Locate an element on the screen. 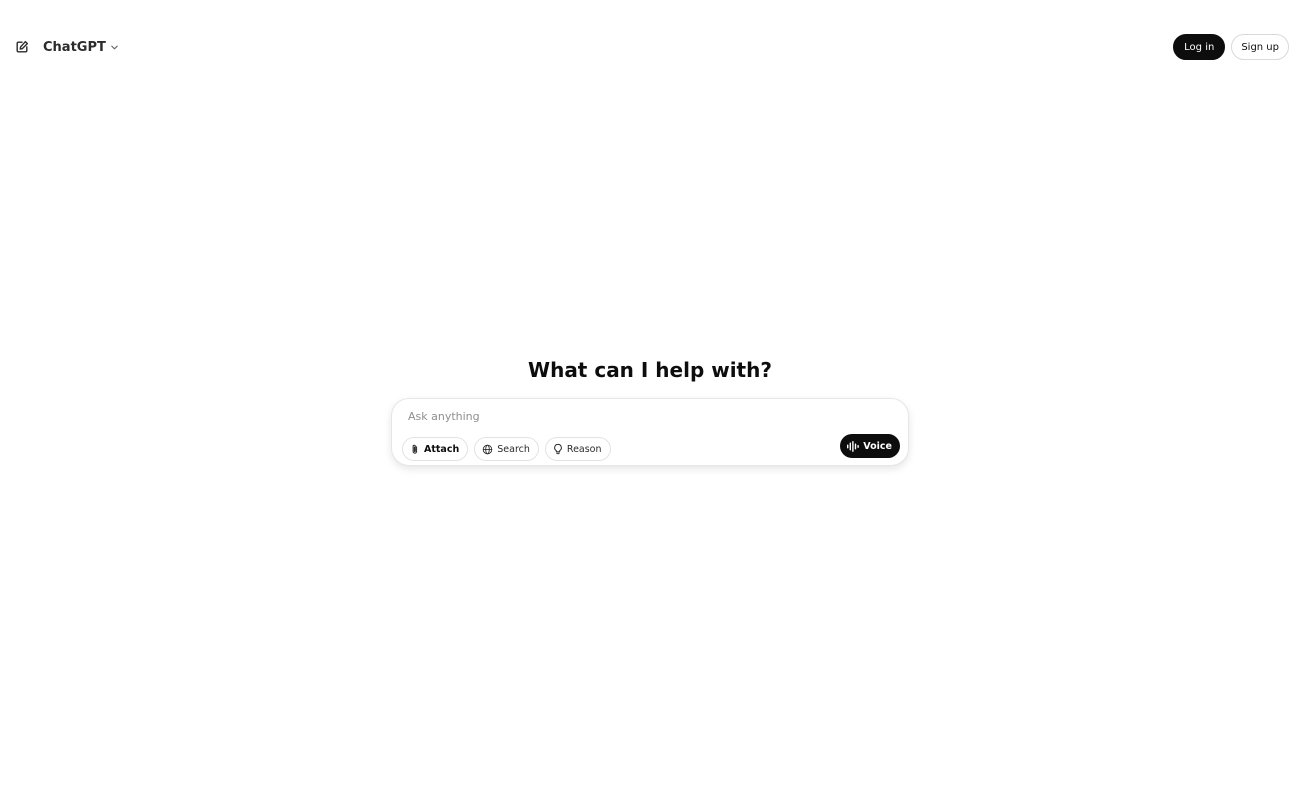 The height and width of the screenshot is (788, 1300). new-chat-button is located at coordinates (22, 47).